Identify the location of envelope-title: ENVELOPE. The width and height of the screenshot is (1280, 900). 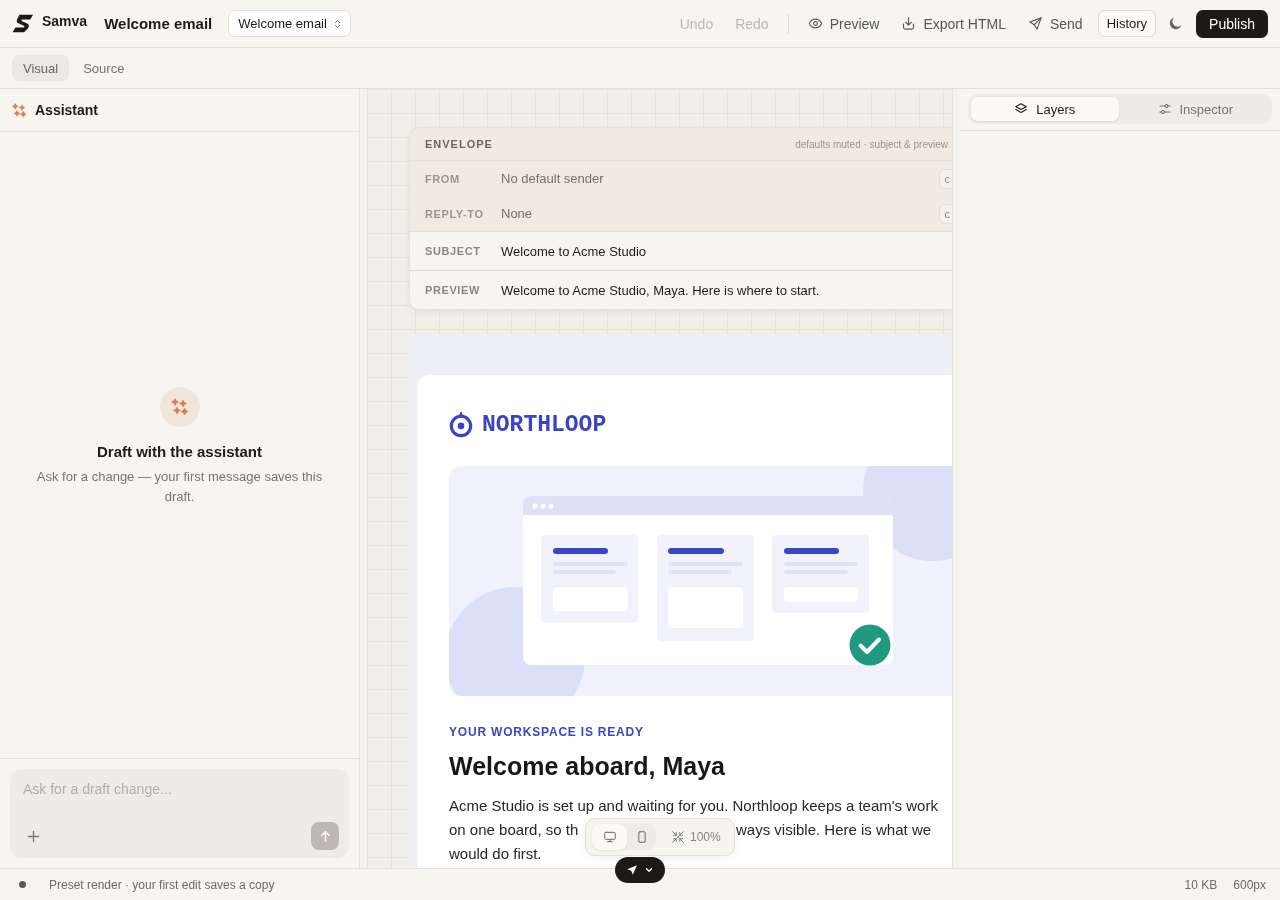
(459, 144).